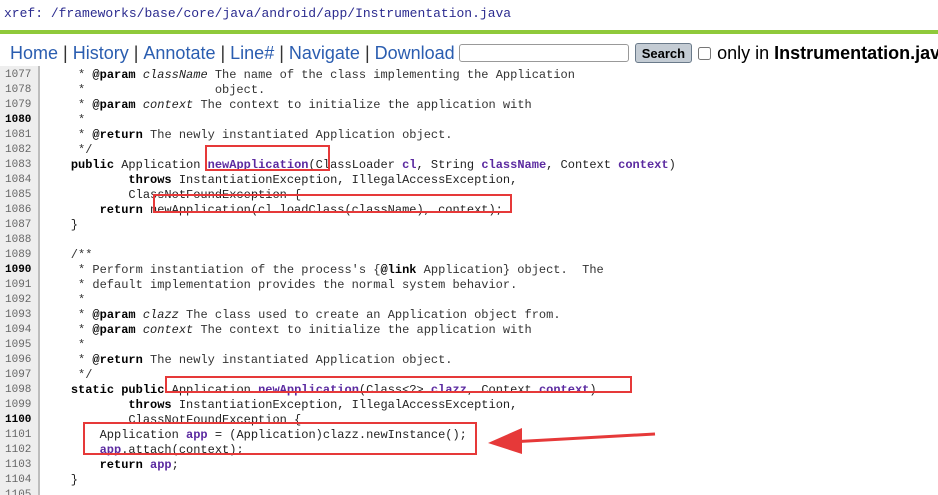  What do you see at coordinates (20, 300) in the screenshot?
I see `line-number-link: 1092` at bounding box center [20, 300].